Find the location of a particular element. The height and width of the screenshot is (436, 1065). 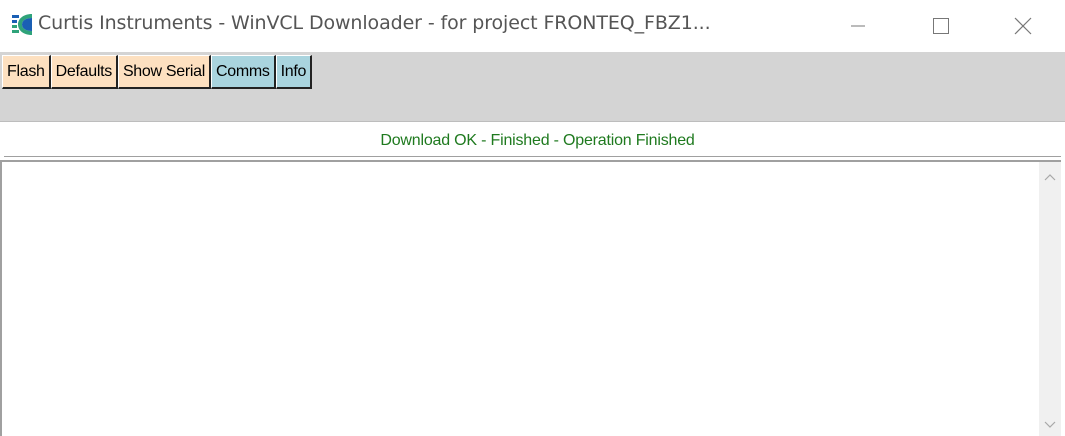

scroll-up-button is located at coordinates (1050, 177).